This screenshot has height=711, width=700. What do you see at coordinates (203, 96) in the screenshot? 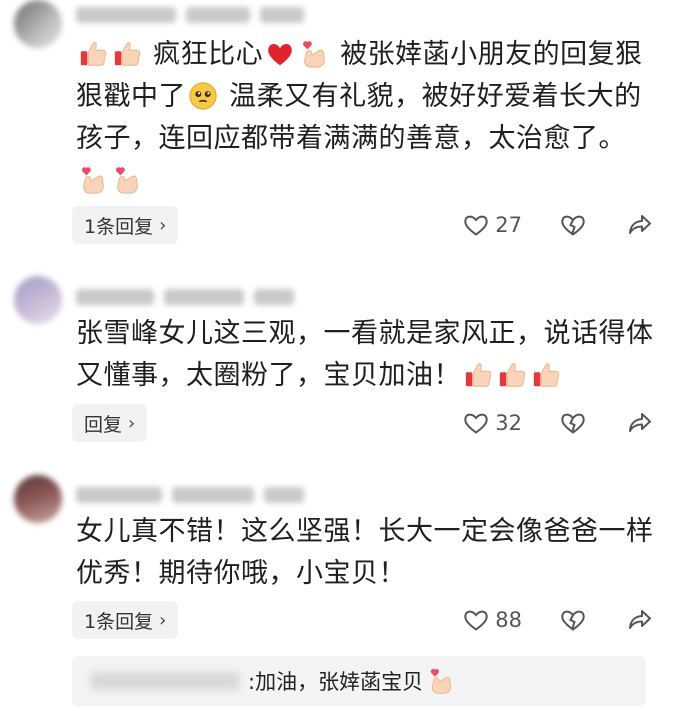
I see `teary-smile-emoji` at bounding box center [203, 96].